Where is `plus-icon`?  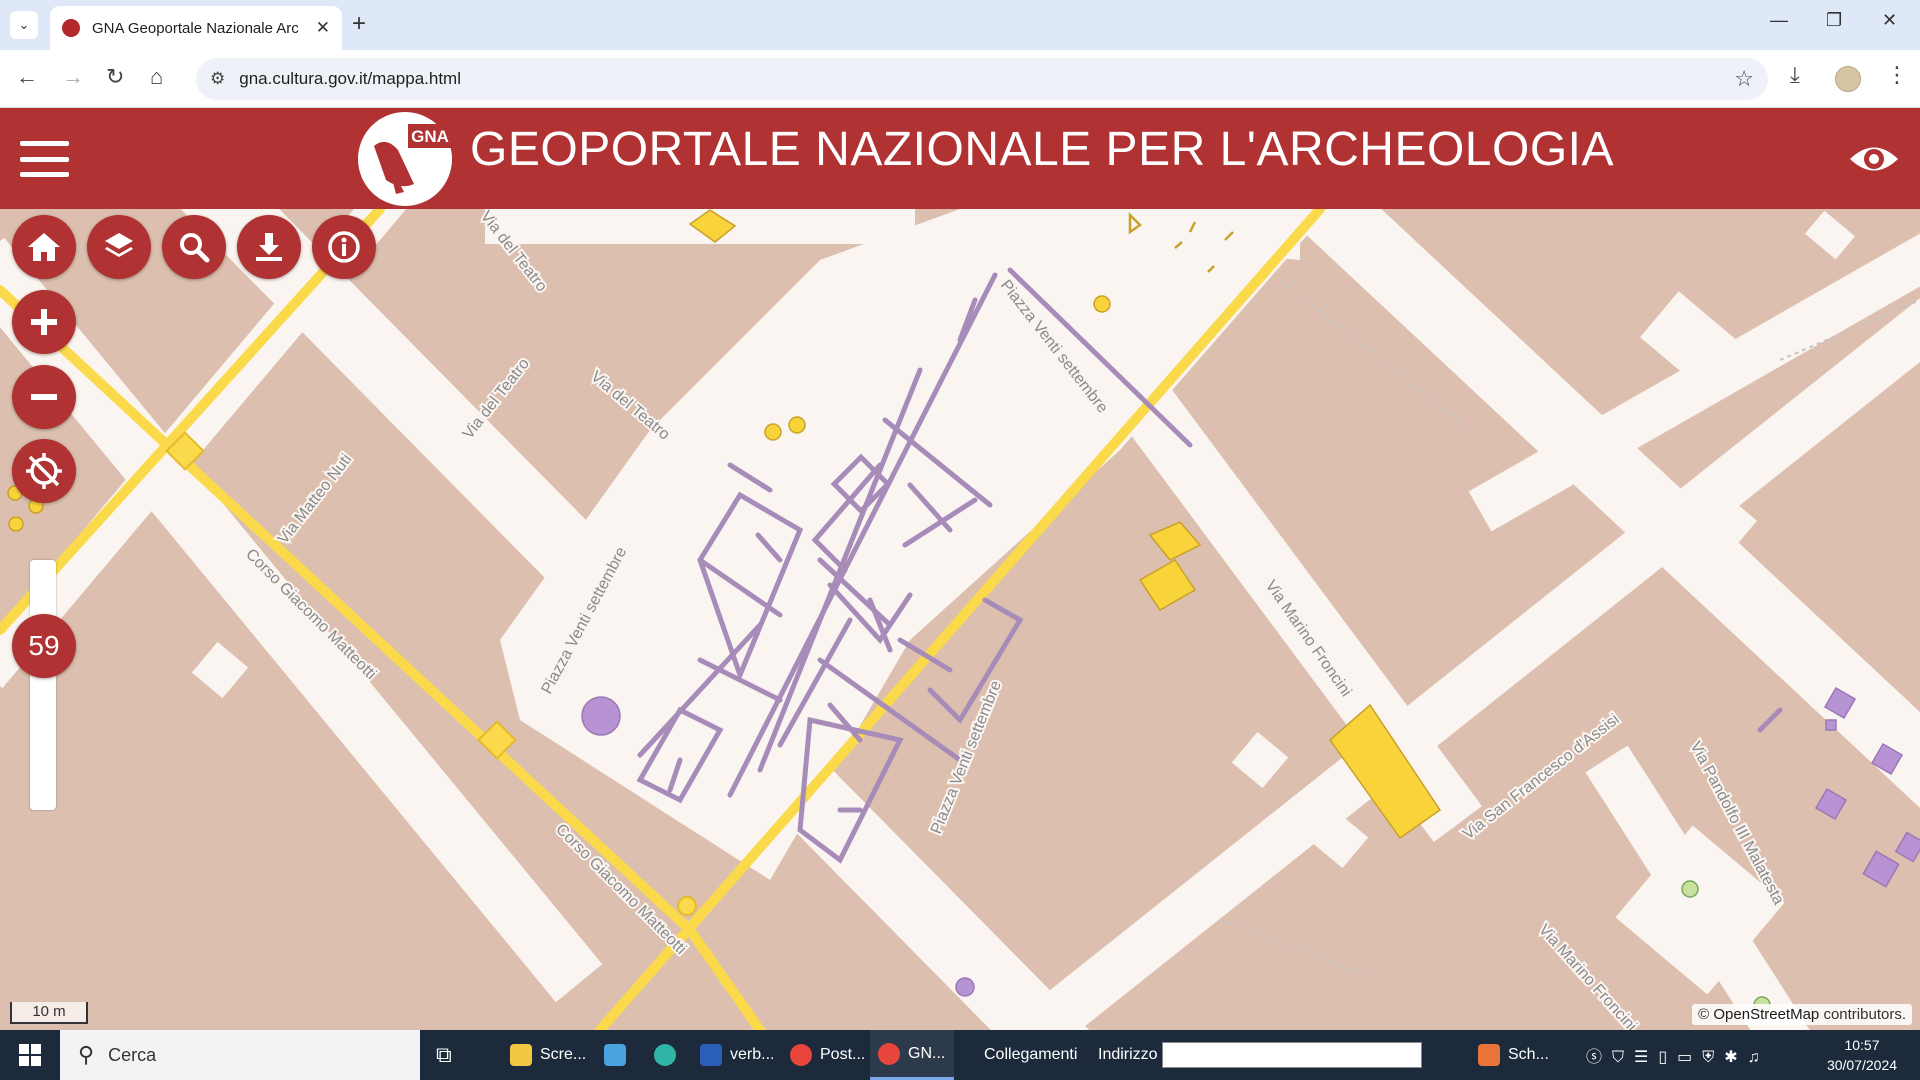 plus-icon is located at coordinates (44, 322).